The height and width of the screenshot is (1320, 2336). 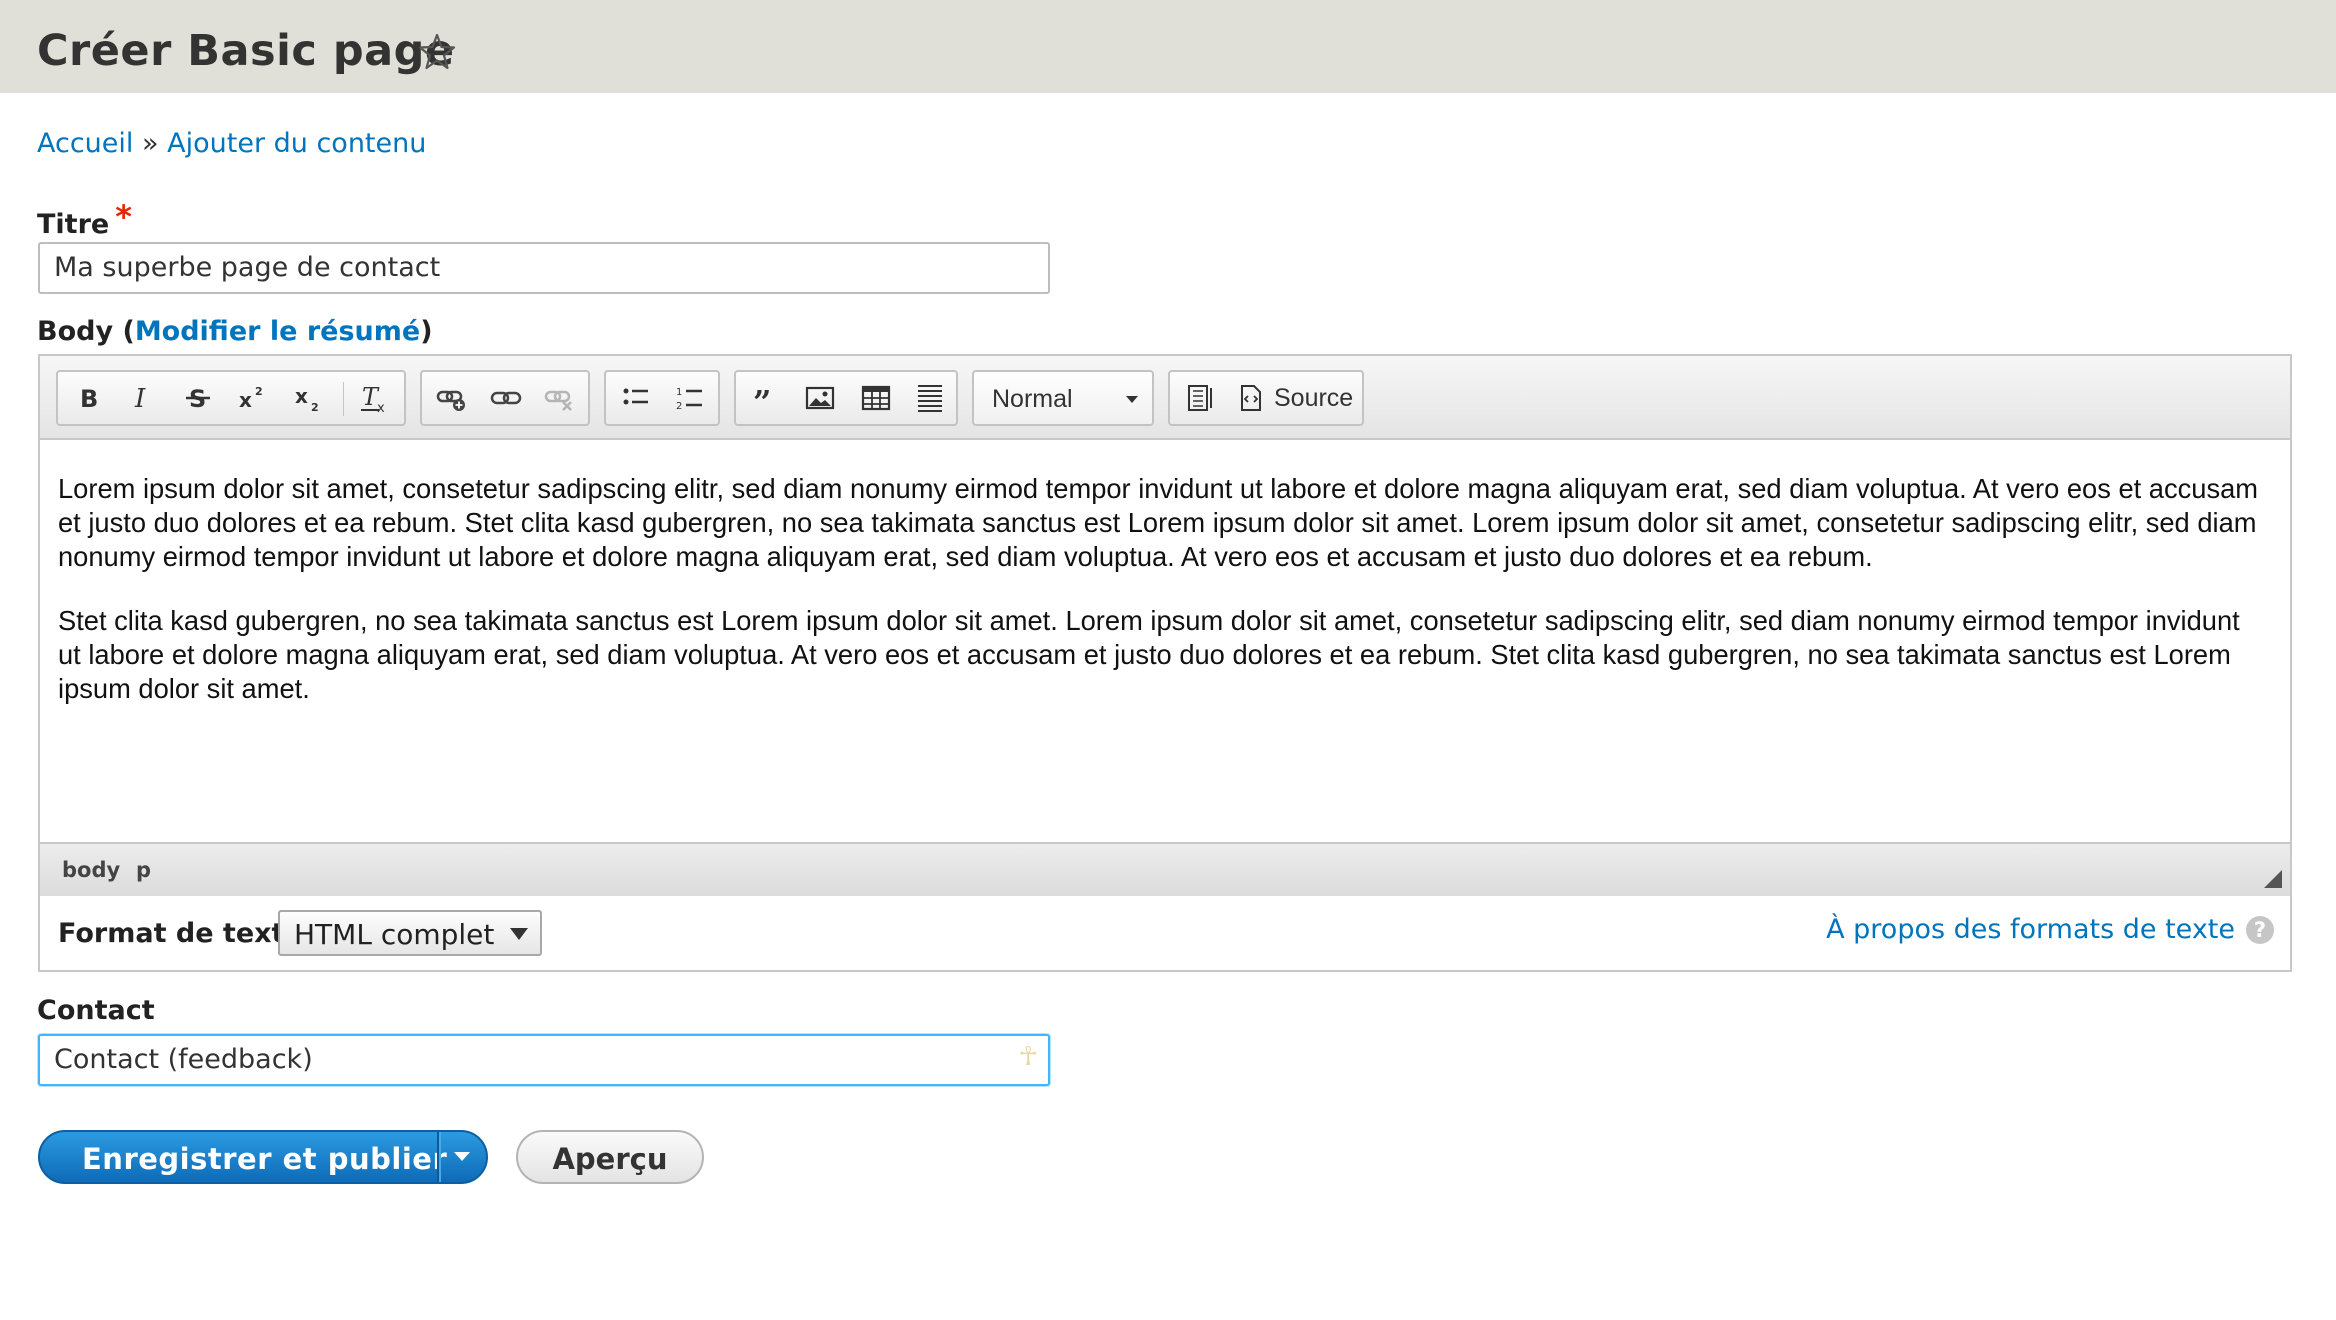 I want to click on remove-format-icon: Tx, so click(x=373, y=399).